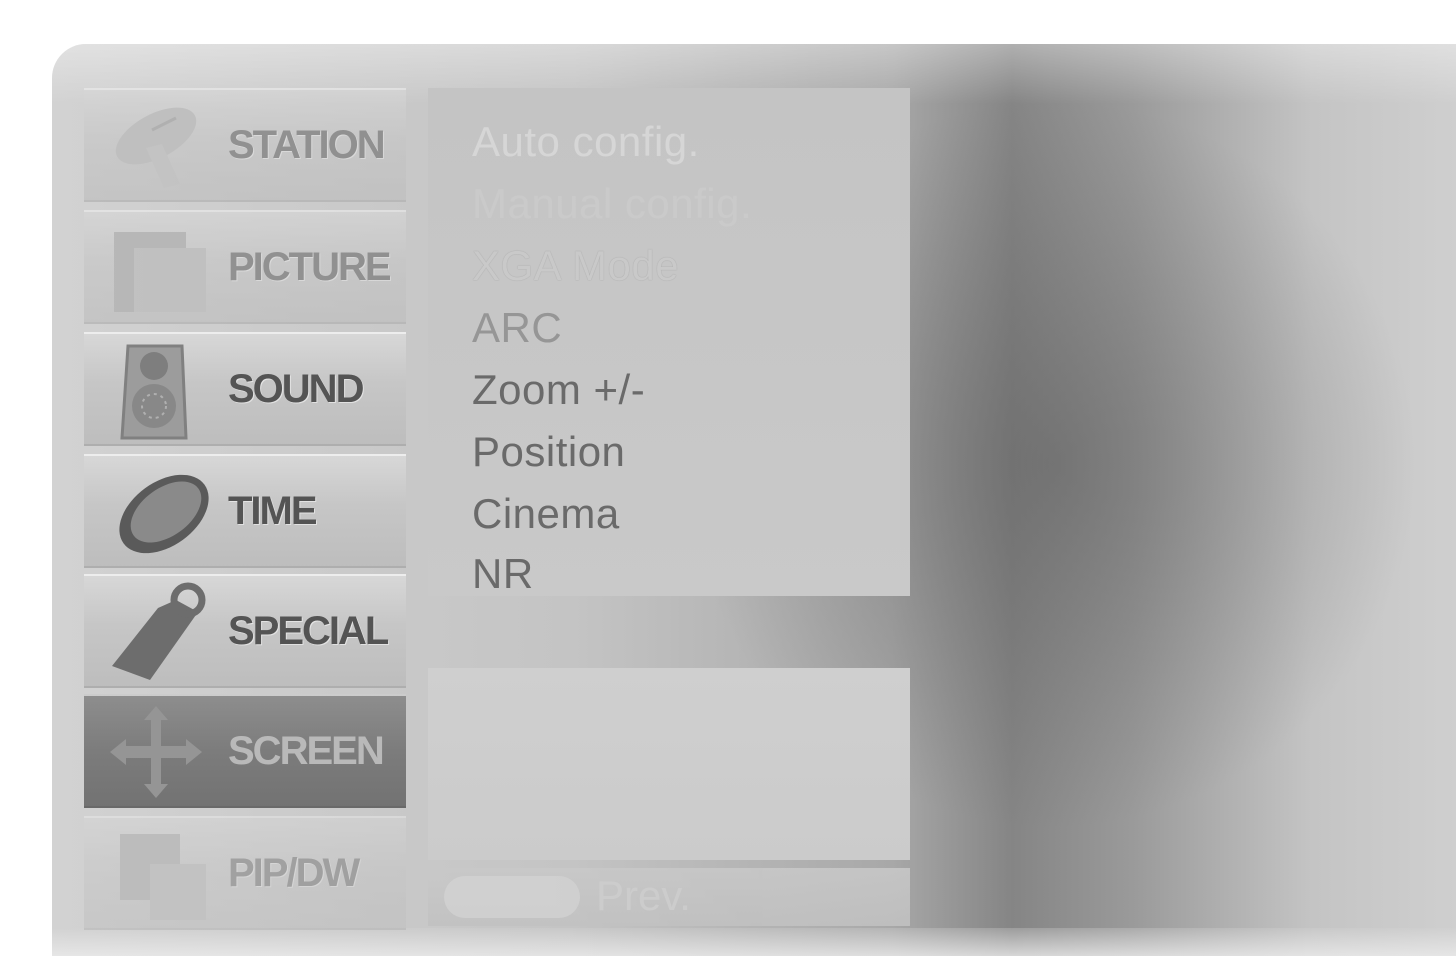 The width and height of the screenshot is (1456, 956). What do you see at coordinates (159, 631) in the screenshot?
I see `tag-icon` at bounding box center [159, 631].